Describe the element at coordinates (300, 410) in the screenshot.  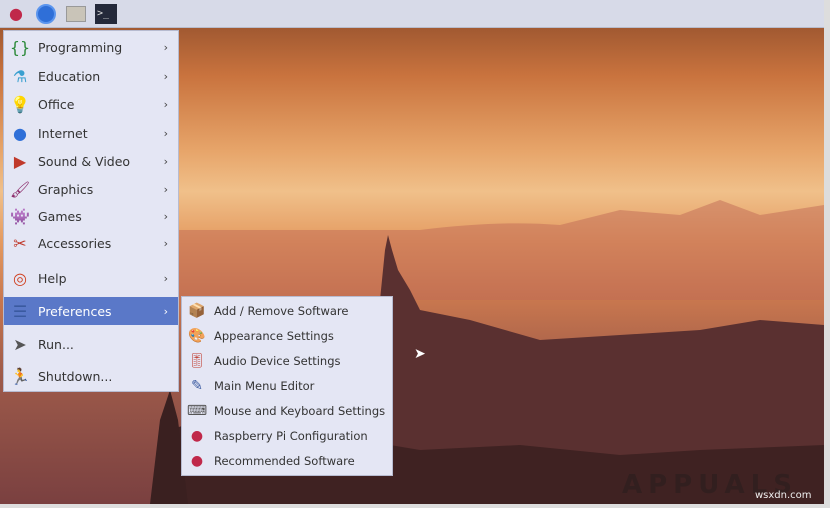
I see `submenu-item-label: Mouse and Keyboard Settings` at that location.